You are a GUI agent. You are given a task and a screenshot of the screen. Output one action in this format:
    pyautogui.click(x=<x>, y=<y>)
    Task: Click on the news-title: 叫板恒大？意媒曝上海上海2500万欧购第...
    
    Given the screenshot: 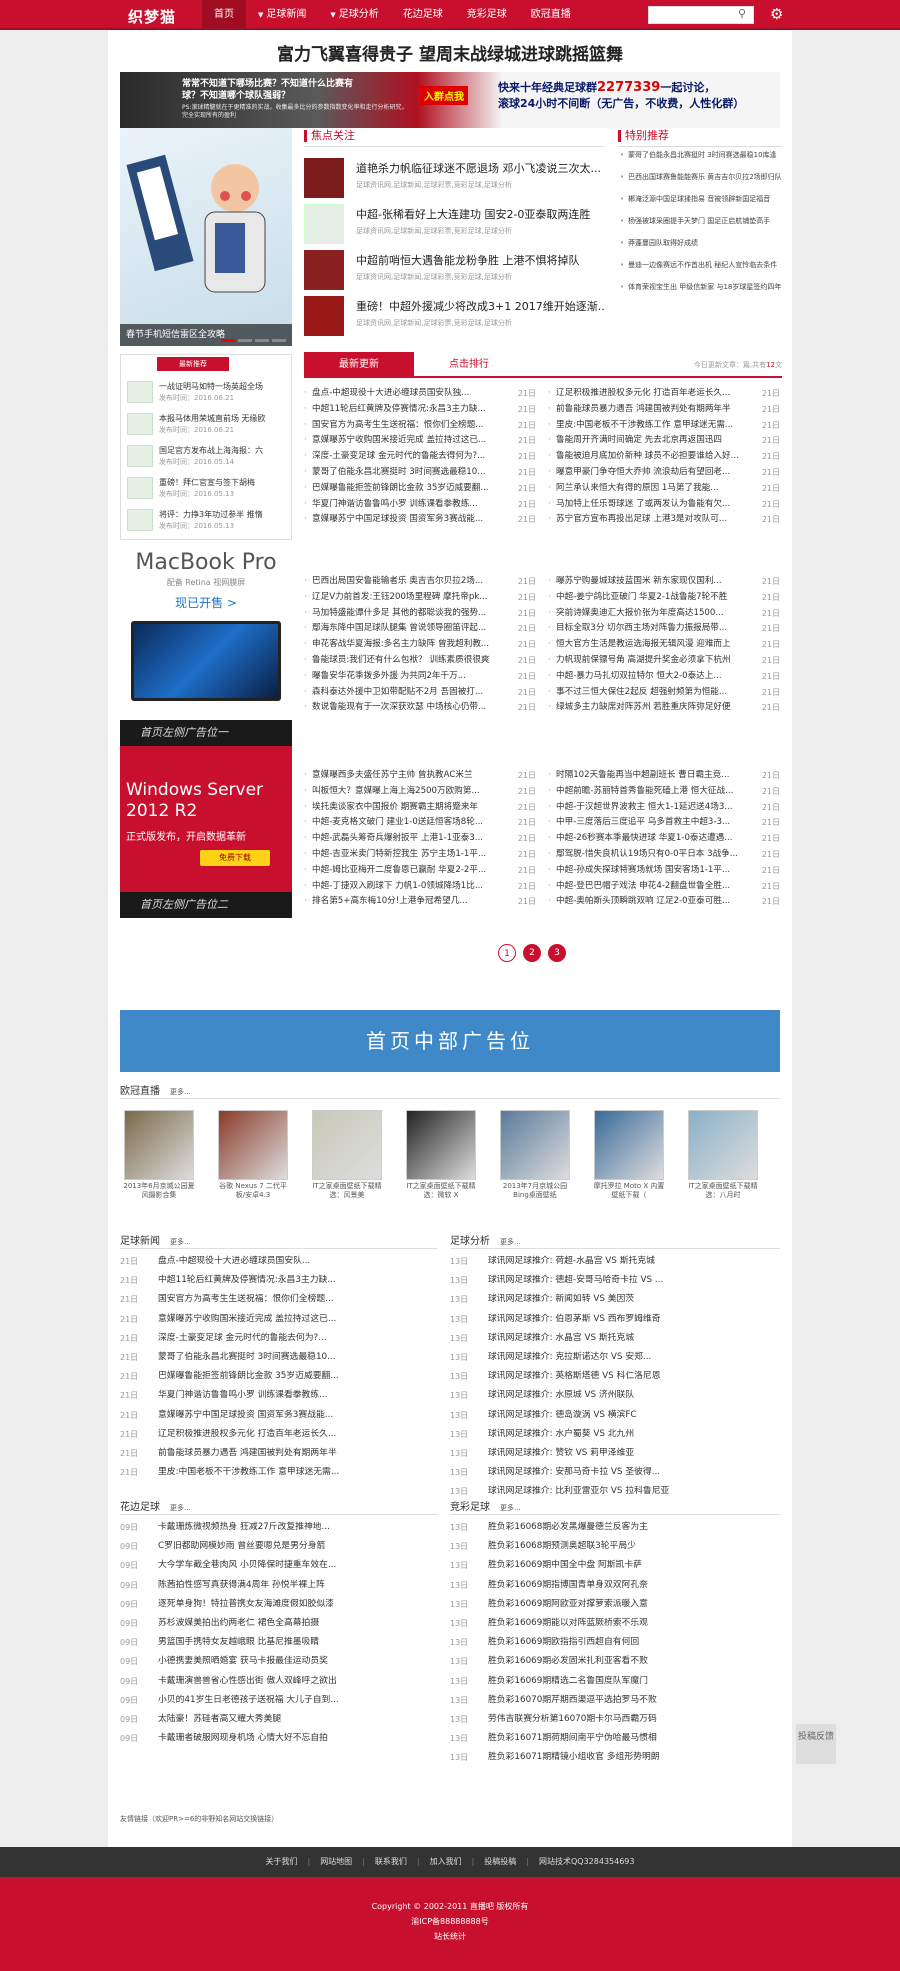 What is the action you would take?
    pyautogui.click(x=396, y=791)
    